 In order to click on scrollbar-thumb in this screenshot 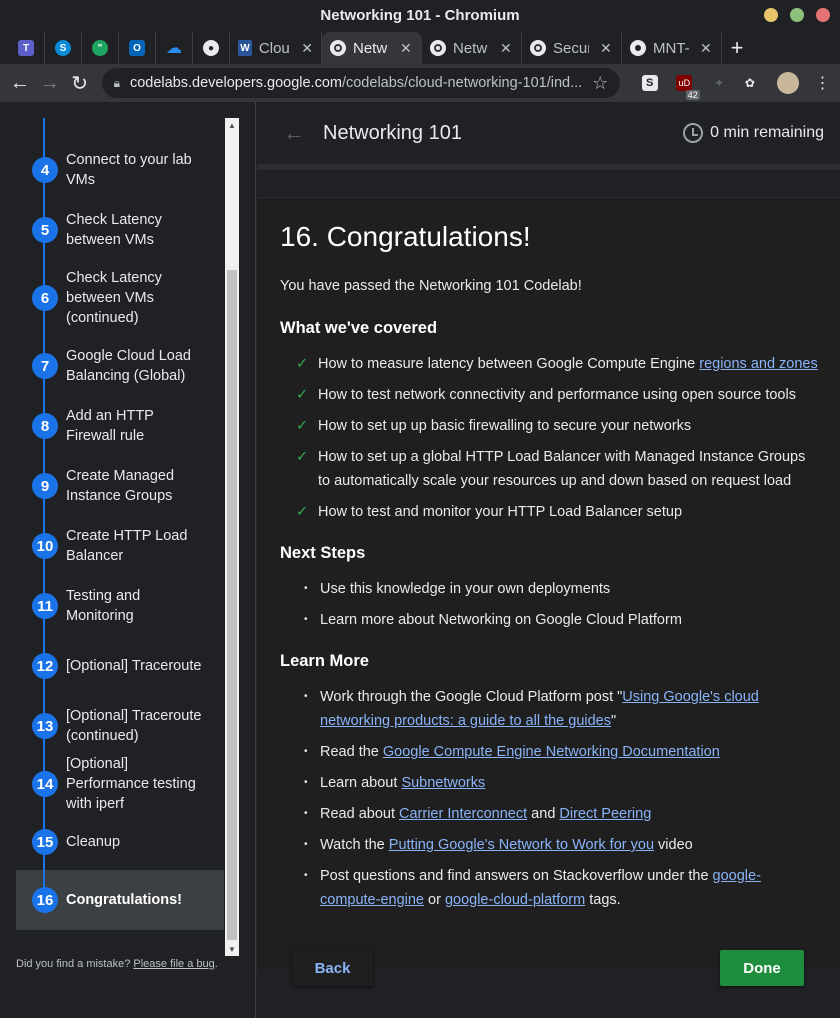, I will do `click(232, 605)`.